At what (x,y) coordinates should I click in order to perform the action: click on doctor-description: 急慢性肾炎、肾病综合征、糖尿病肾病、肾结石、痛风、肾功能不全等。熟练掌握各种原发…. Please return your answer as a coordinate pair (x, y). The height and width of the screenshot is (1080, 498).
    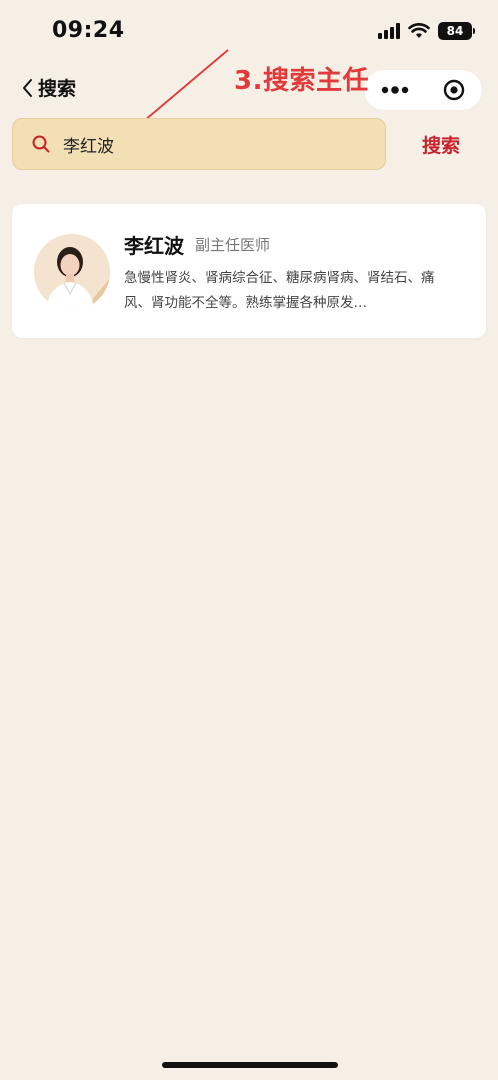
    Looking at the image, I should click on (279, 290).